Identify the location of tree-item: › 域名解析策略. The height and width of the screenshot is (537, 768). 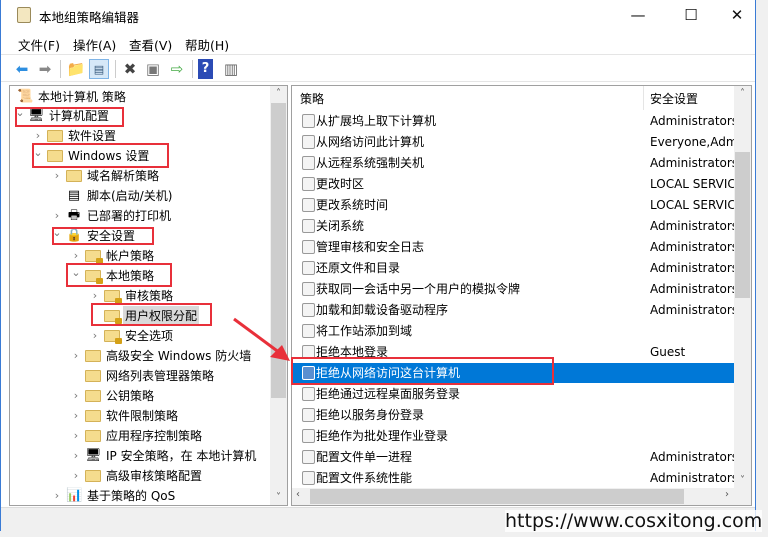
(141, 176).